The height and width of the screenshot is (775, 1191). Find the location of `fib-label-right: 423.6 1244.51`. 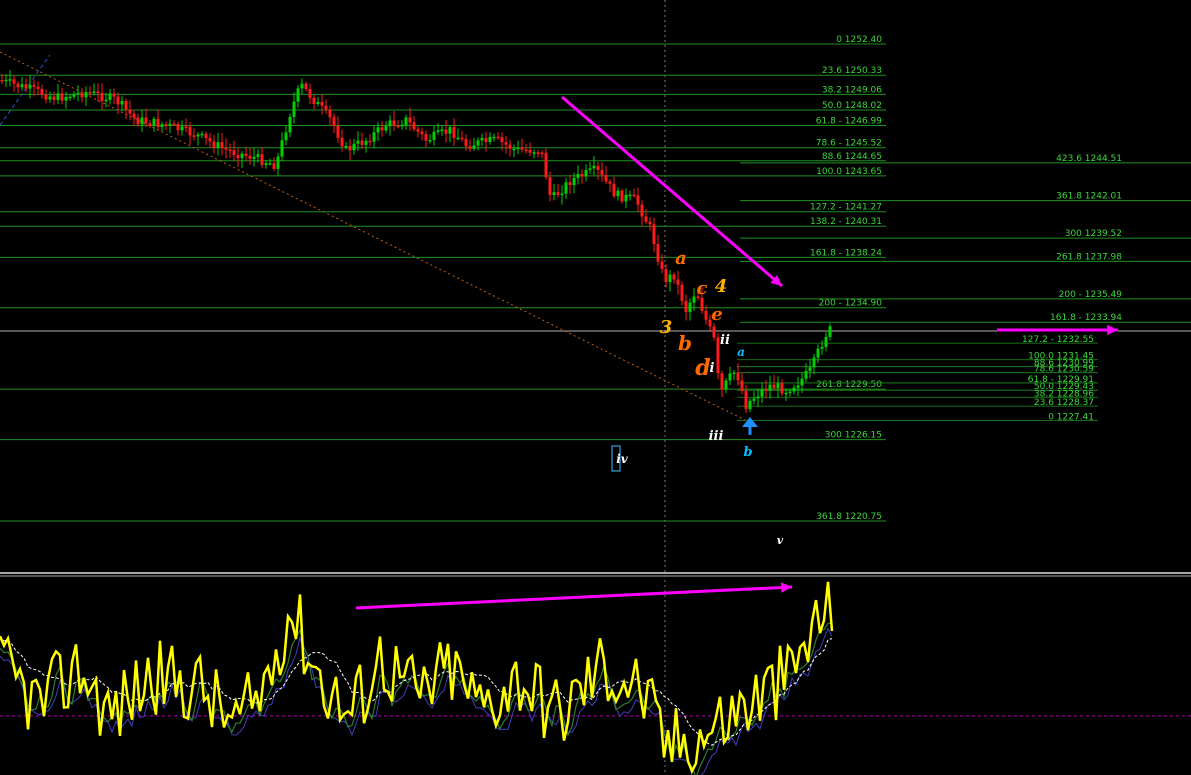

fib-label-right: 423.6 1244.51 is located at coordinates (1089, 159).